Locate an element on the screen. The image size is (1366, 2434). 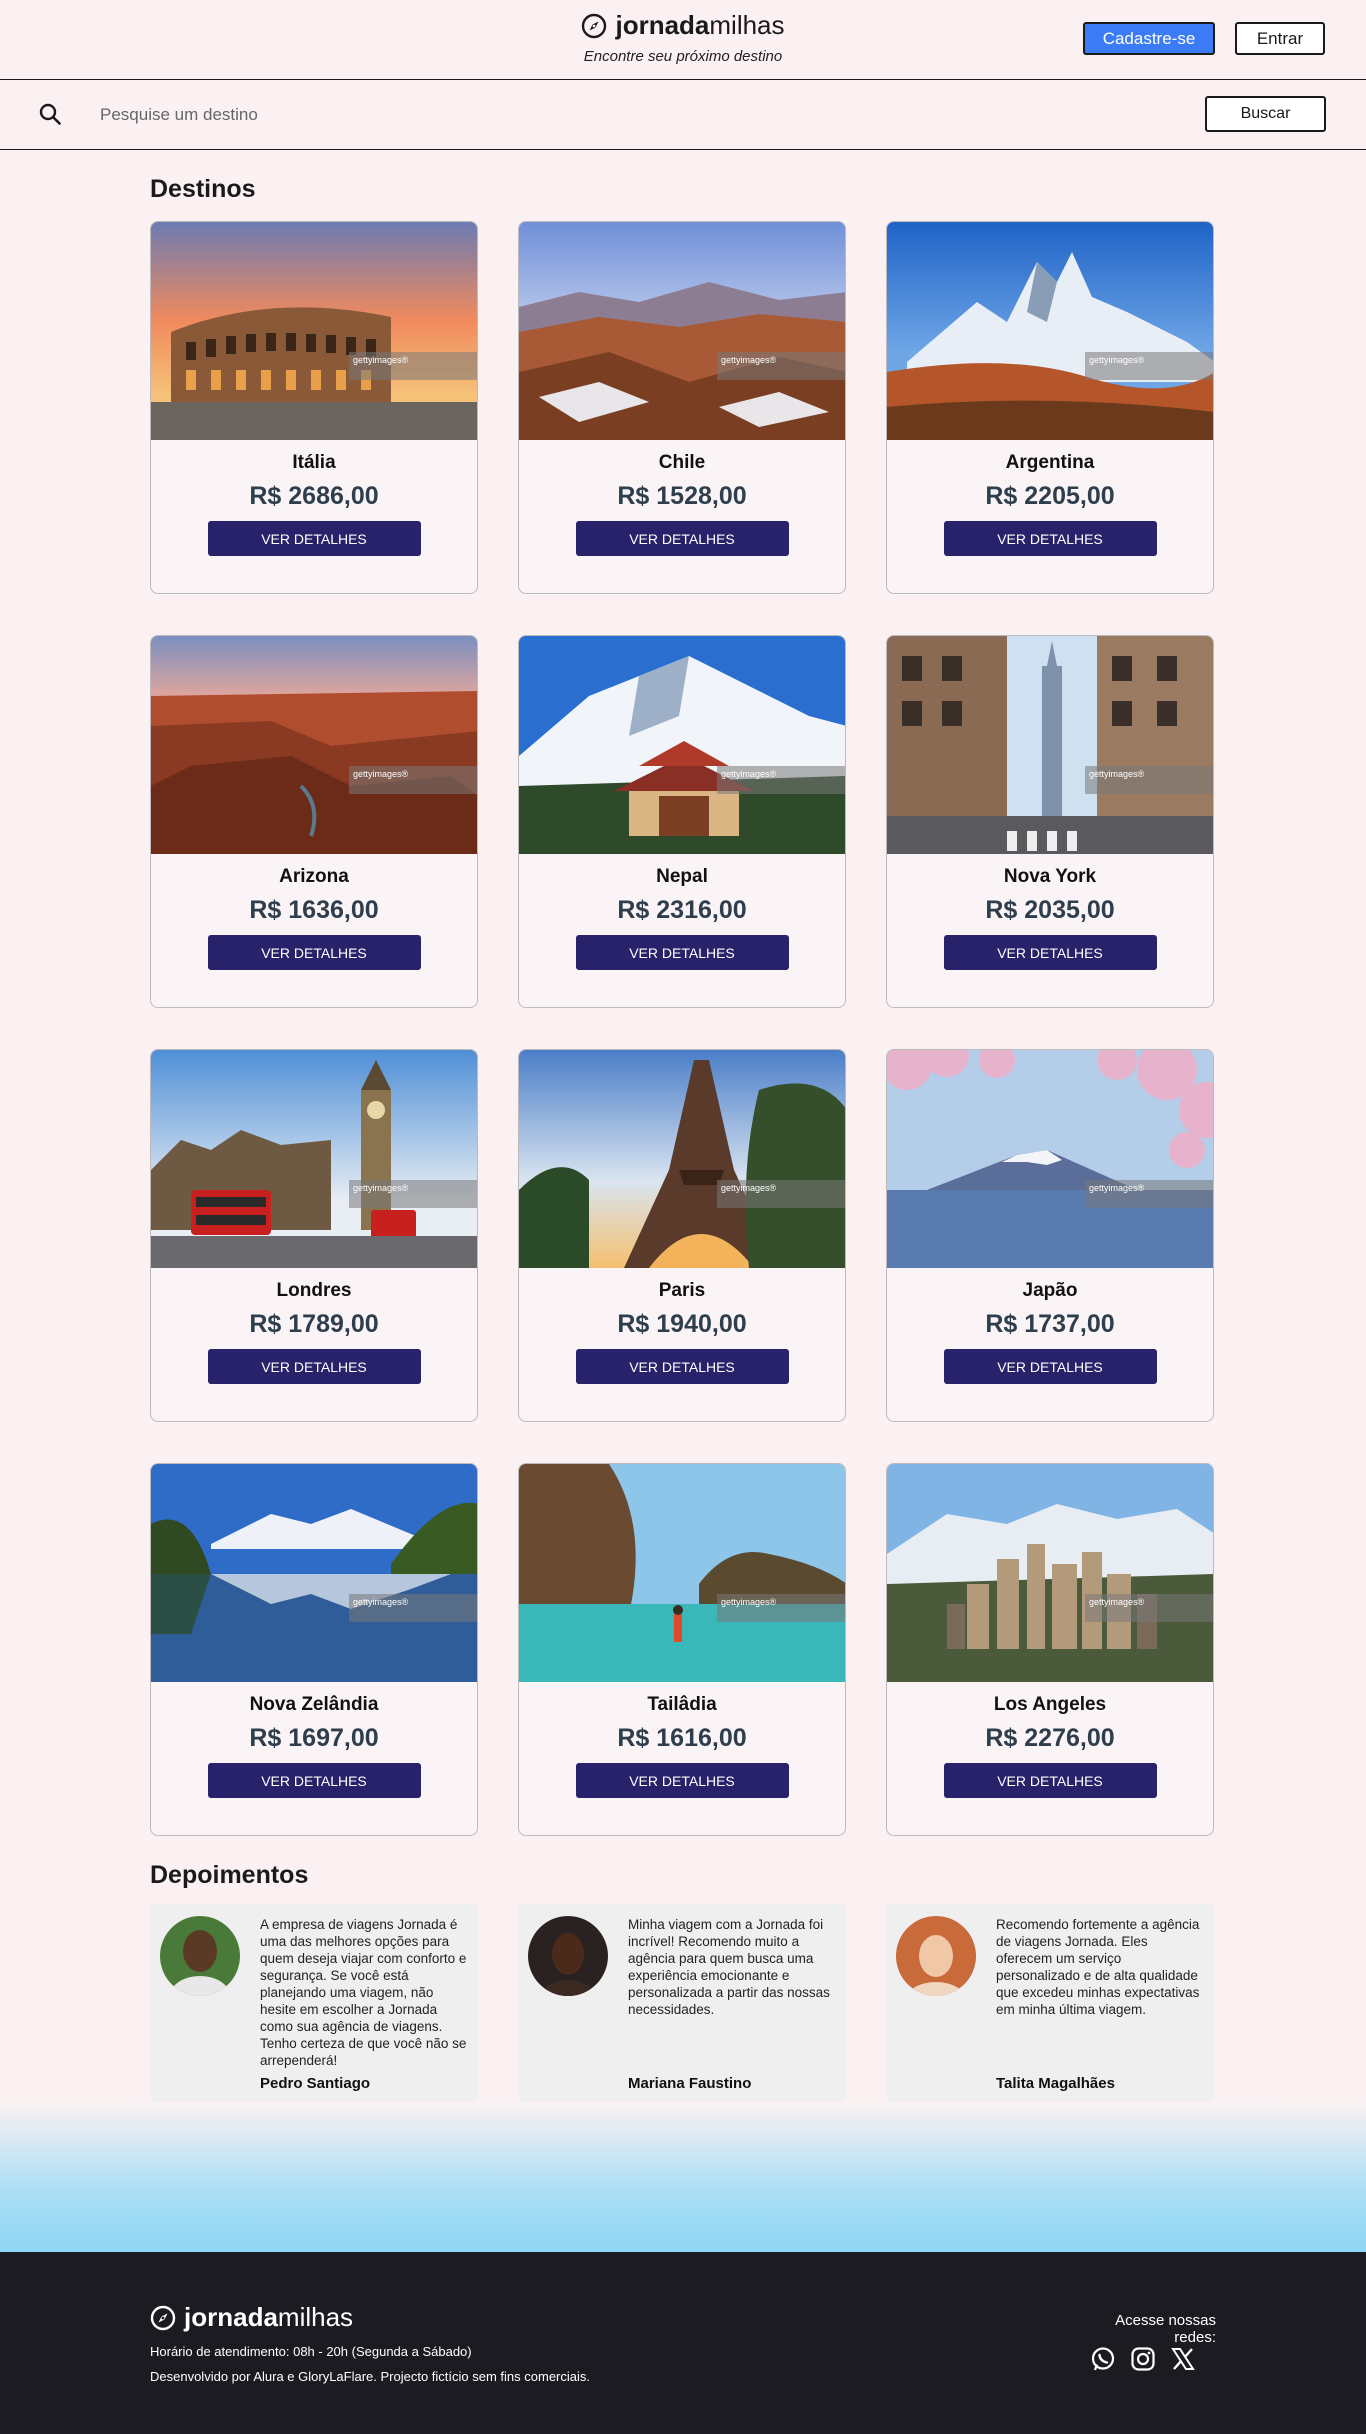
destination-name: Paris is located at coordinates (682, 1290).